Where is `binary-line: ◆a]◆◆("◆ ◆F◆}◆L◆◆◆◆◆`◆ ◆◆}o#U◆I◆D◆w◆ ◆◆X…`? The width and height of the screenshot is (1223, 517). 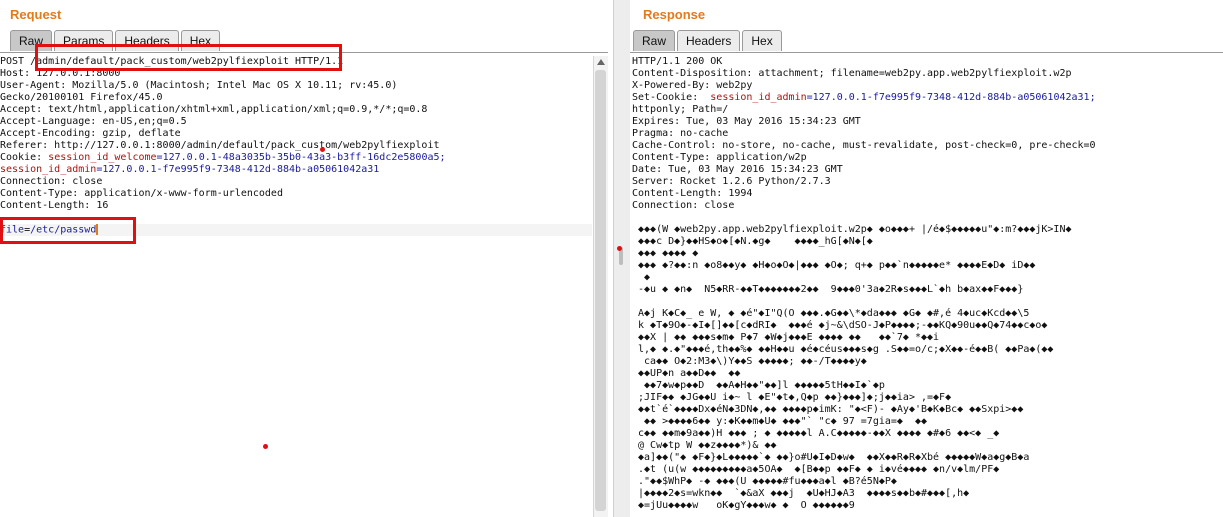 binary-line: ◆a]◆◆("◆ ◆F◆}◆L◆◆◆◆◆`◆ ◆◆}o#U◆I◆D◆w◆ ◆◆X… is located at coordinates (831, 457).